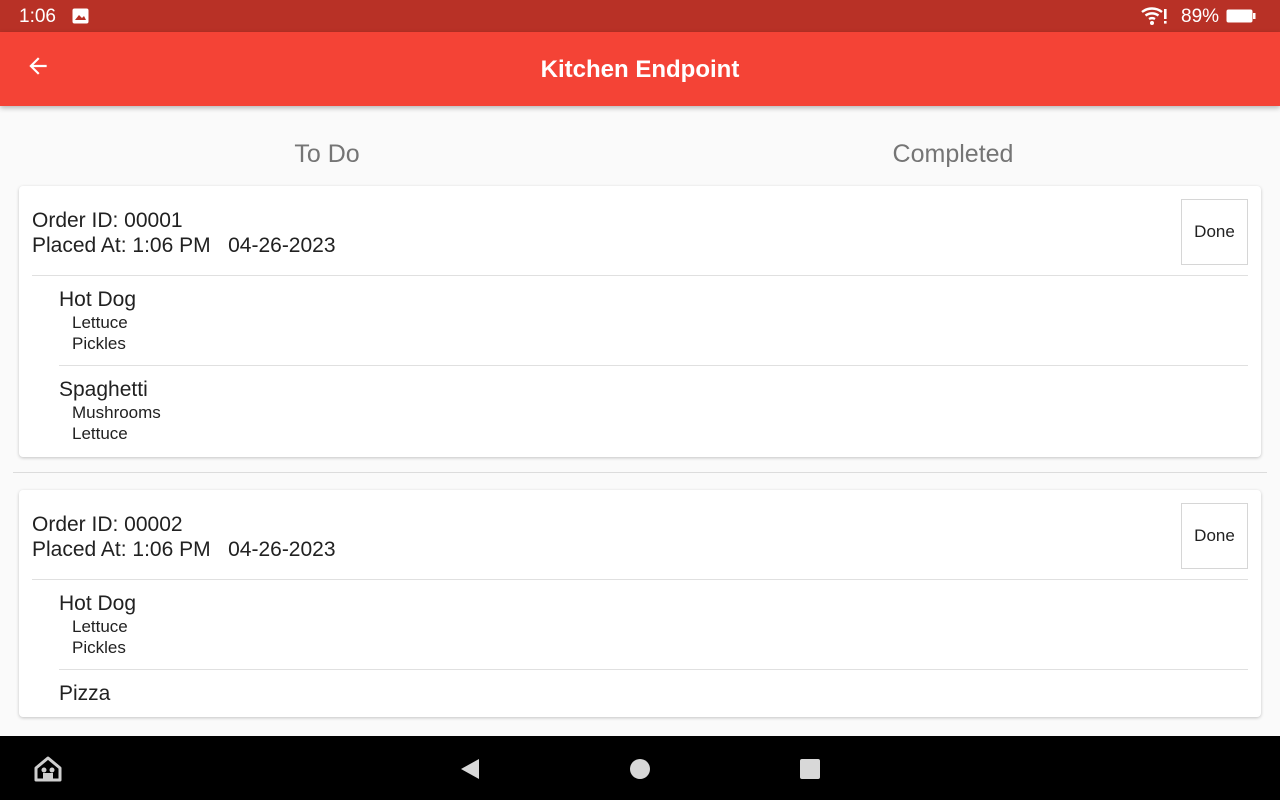 This screenshot has width=1280, height=800. What do you see at coordinates (810, 769) in the screenshot?
I see `recents-square-icon` at bounding box center [810, 769].